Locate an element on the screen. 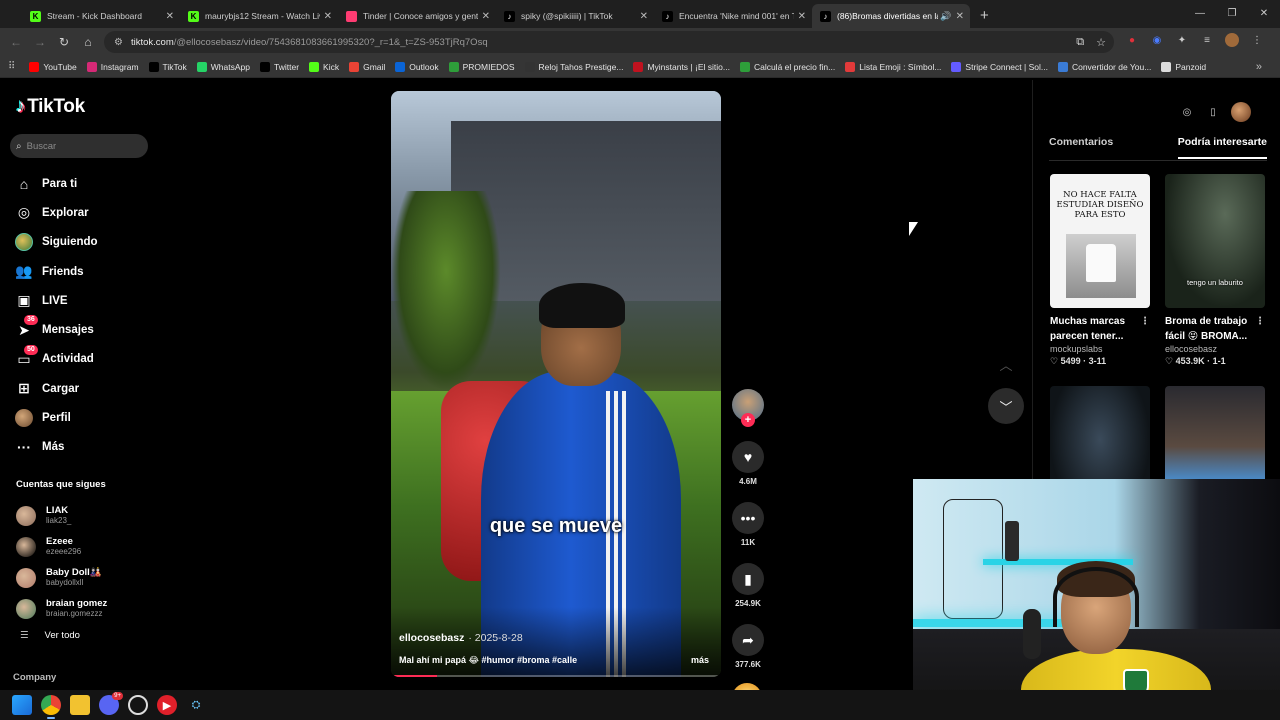 This screenshot has width=1280, height=720. card-thumbnail: NO HACE FALTA ESTUDIAR DISEÑO PARA ESTO is located at coordinates (1100, 241).